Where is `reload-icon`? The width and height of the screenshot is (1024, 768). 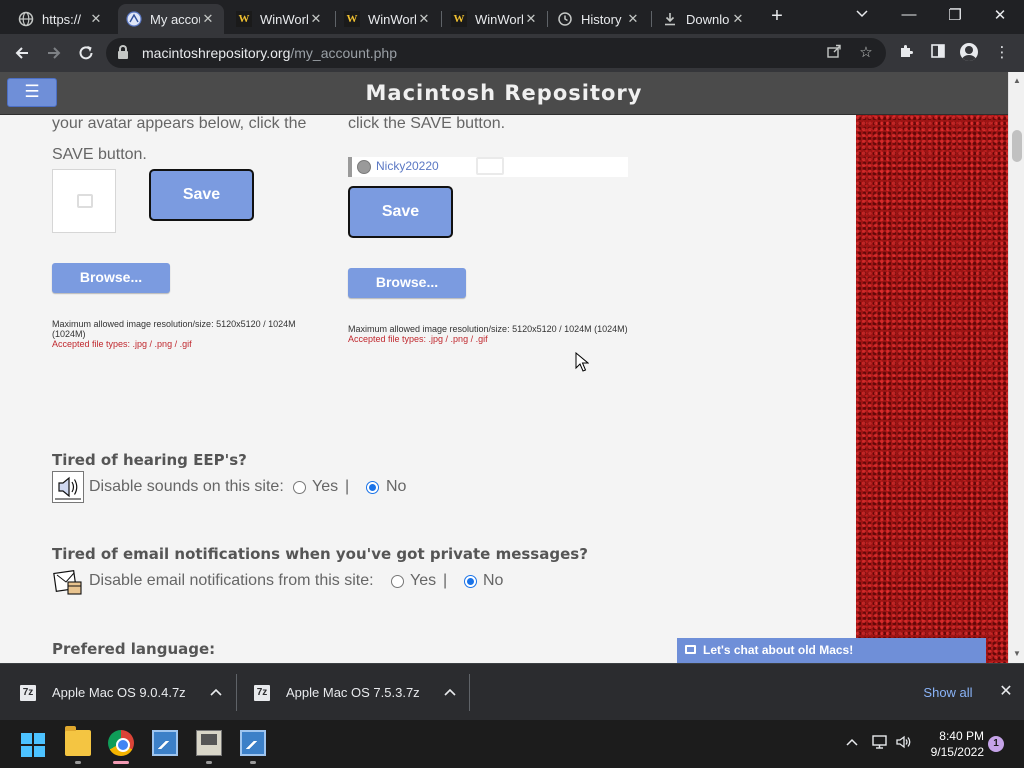
reload-icon is located at coordinates (86, 53).